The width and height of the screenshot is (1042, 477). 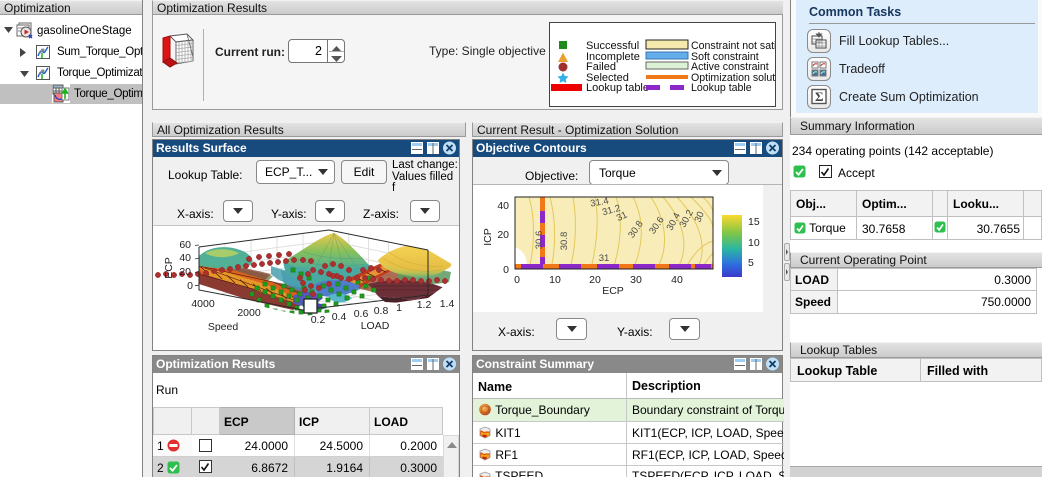 What do you see at coordinates (223, 327) in the screenshot?
I see `svg-text: Speed` at bounding box center [223, 327].